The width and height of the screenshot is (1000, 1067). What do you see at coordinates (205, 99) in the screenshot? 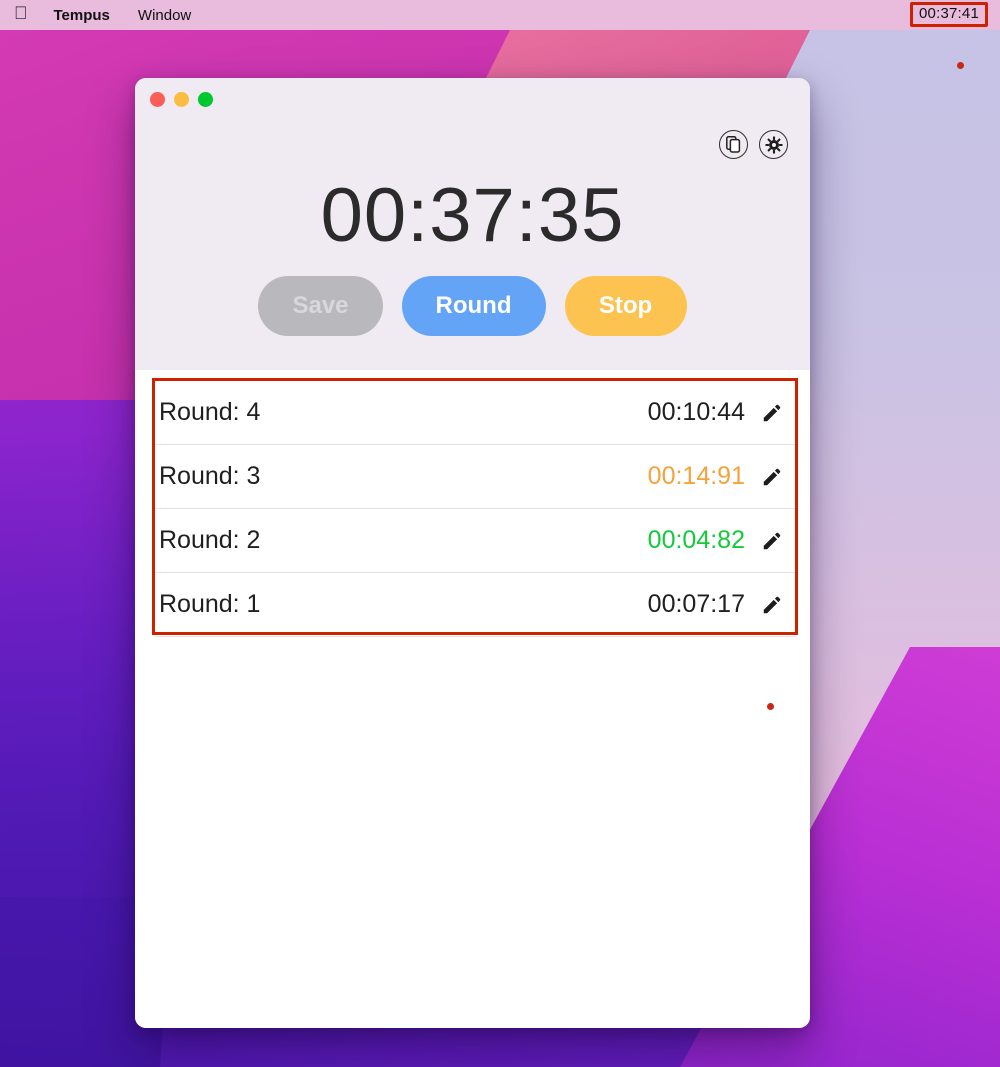
I see `maximize-window-button` at bounding box center [205, 99].